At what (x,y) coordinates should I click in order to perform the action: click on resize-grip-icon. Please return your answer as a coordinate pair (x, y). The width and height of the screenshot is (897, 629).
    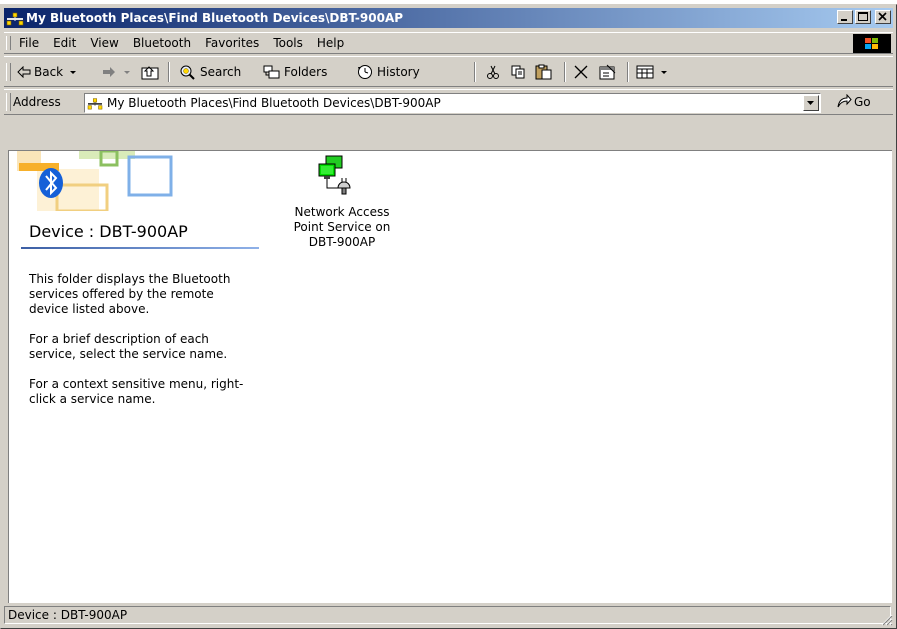
    Looking at the image, I should click on (886, 619).